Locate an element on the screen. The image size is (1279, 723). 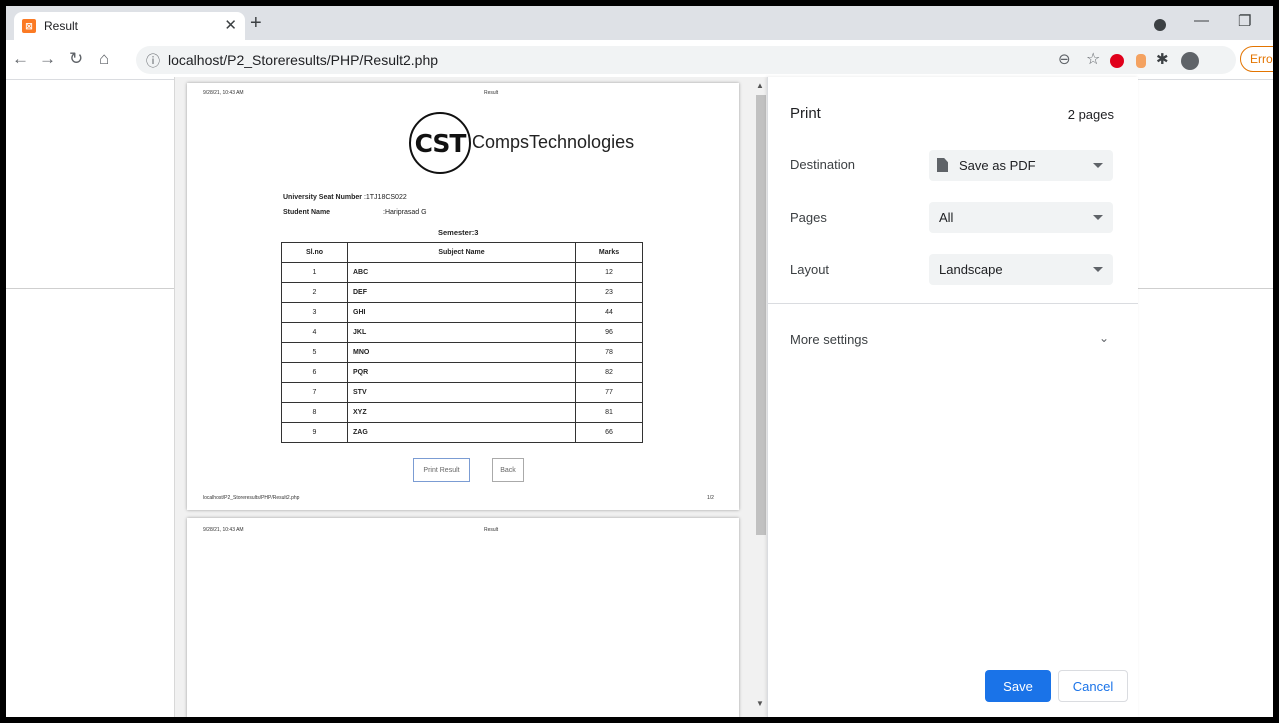
header-marks: Marks is located at coordinates (609, 252).